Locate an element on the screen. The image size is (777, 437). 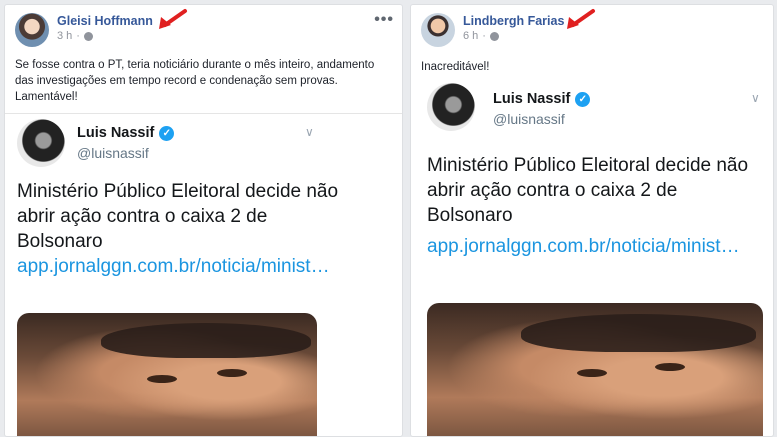
post-header: Gleisi Hoffmann 3 h · is located at coordinates (84, 30).